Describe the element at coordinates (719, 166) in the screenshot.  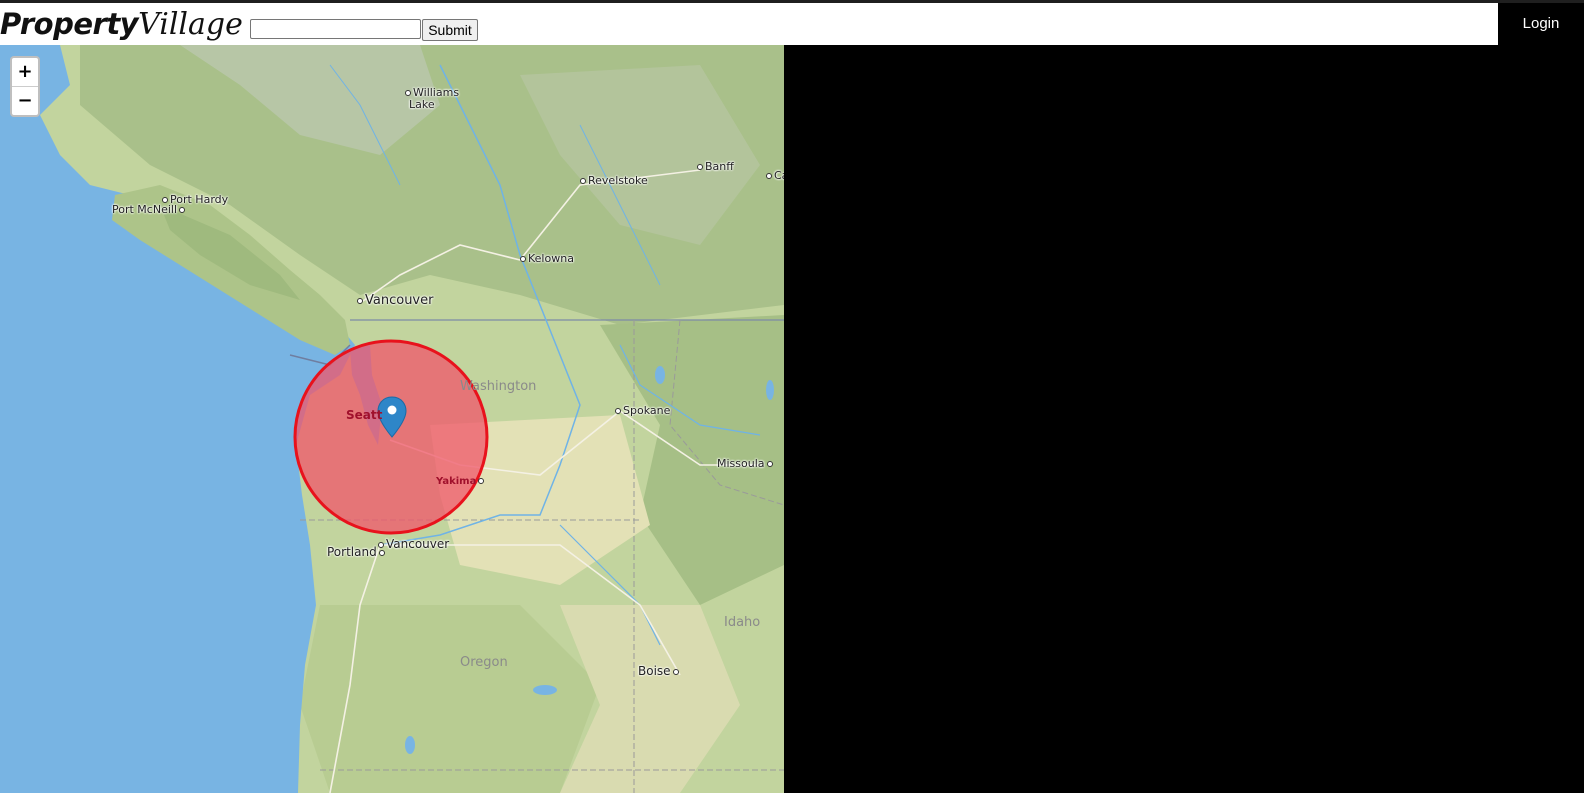
I see `place-label: Banff` at that location.